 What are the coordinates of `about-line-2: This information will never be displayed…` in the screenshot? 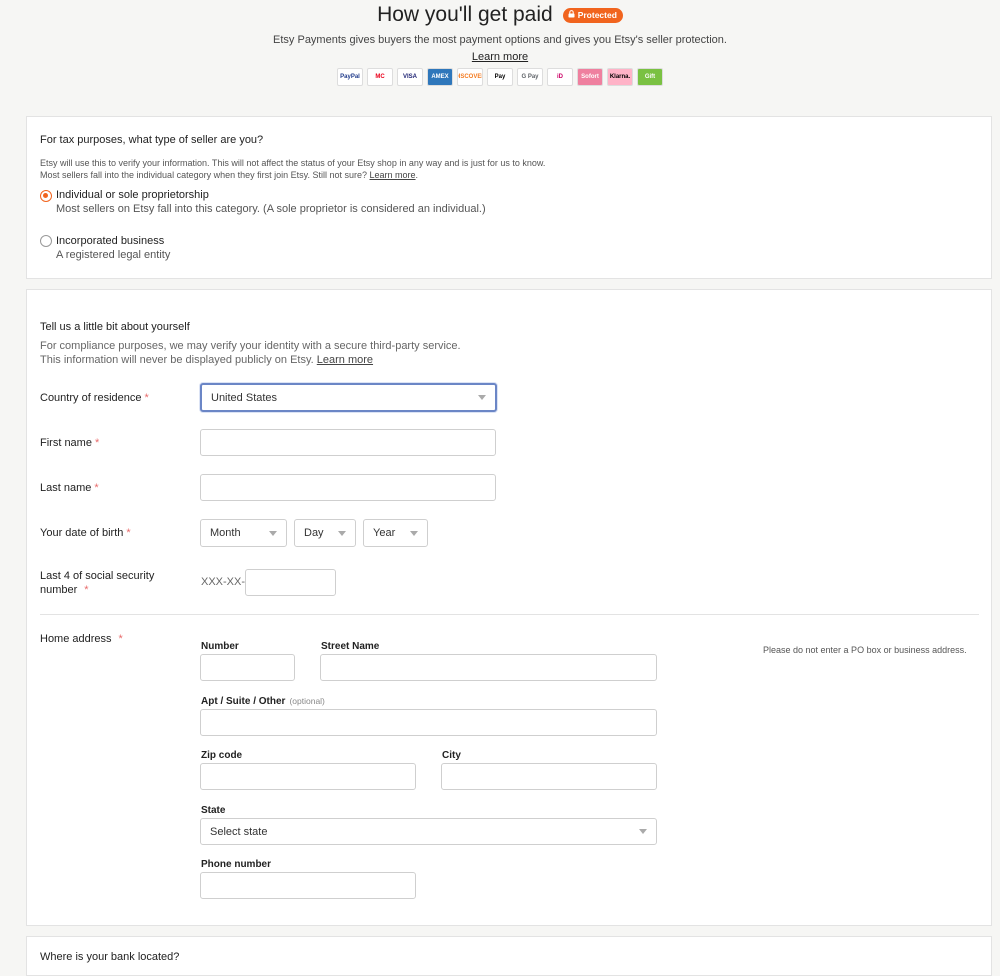 It's located at (206, 360).